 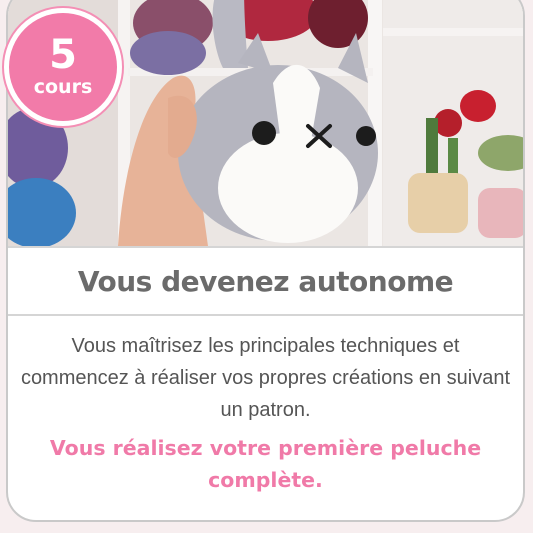 What do you see at coordinates (63, 87) in the screenshot?
I see `badge-unit: cours` at bounding box center [63, 87].